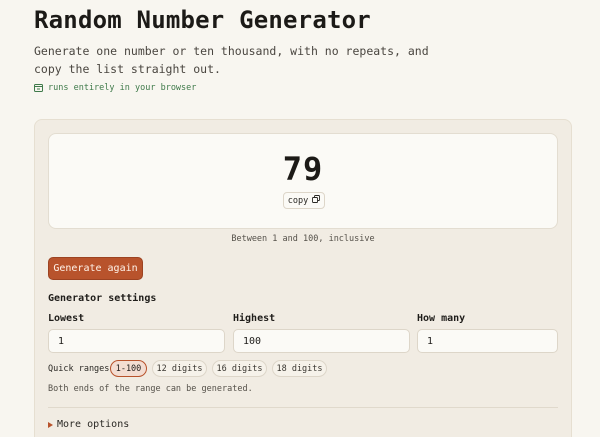 The image size is (600, 437). I want to click on how-many-label: How many, so click(441, 318).